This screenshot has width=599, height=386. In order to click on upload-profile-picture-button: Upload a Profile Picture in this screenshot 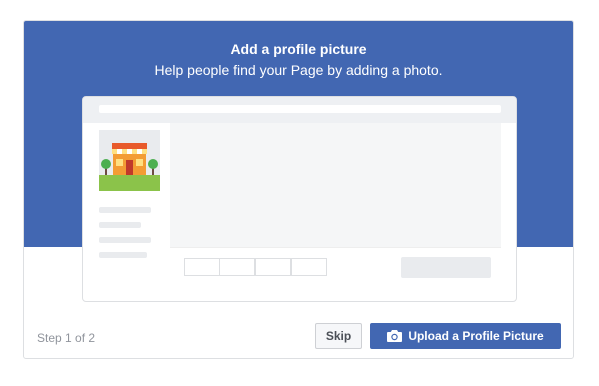, I will do `click(465, 336)`.